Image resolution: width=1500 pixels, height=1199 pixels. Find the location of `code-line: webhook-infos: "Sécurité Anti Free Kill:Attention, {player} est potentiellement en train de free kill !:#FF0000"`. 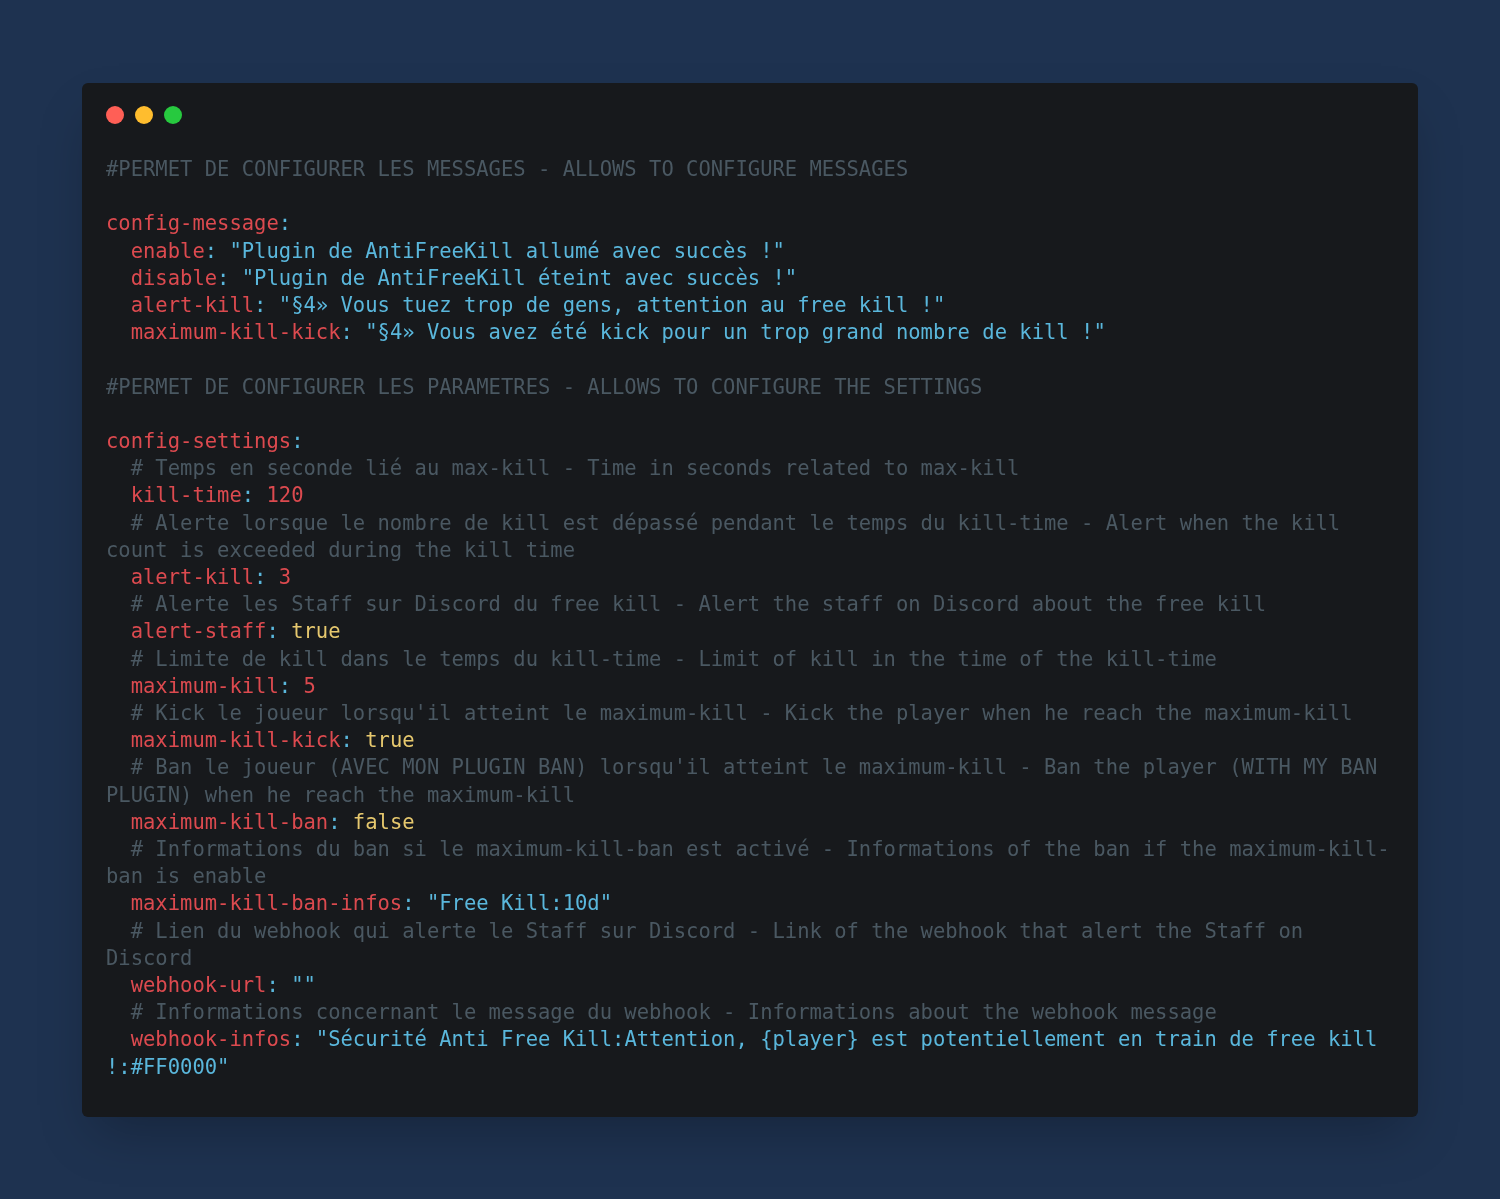

code-line: webhook-infos: "Sécurité Anti Free Kill:Attention, {player} est potentiellement en train de free kill !:#FF0000" is located at coordinates (742, 1053).